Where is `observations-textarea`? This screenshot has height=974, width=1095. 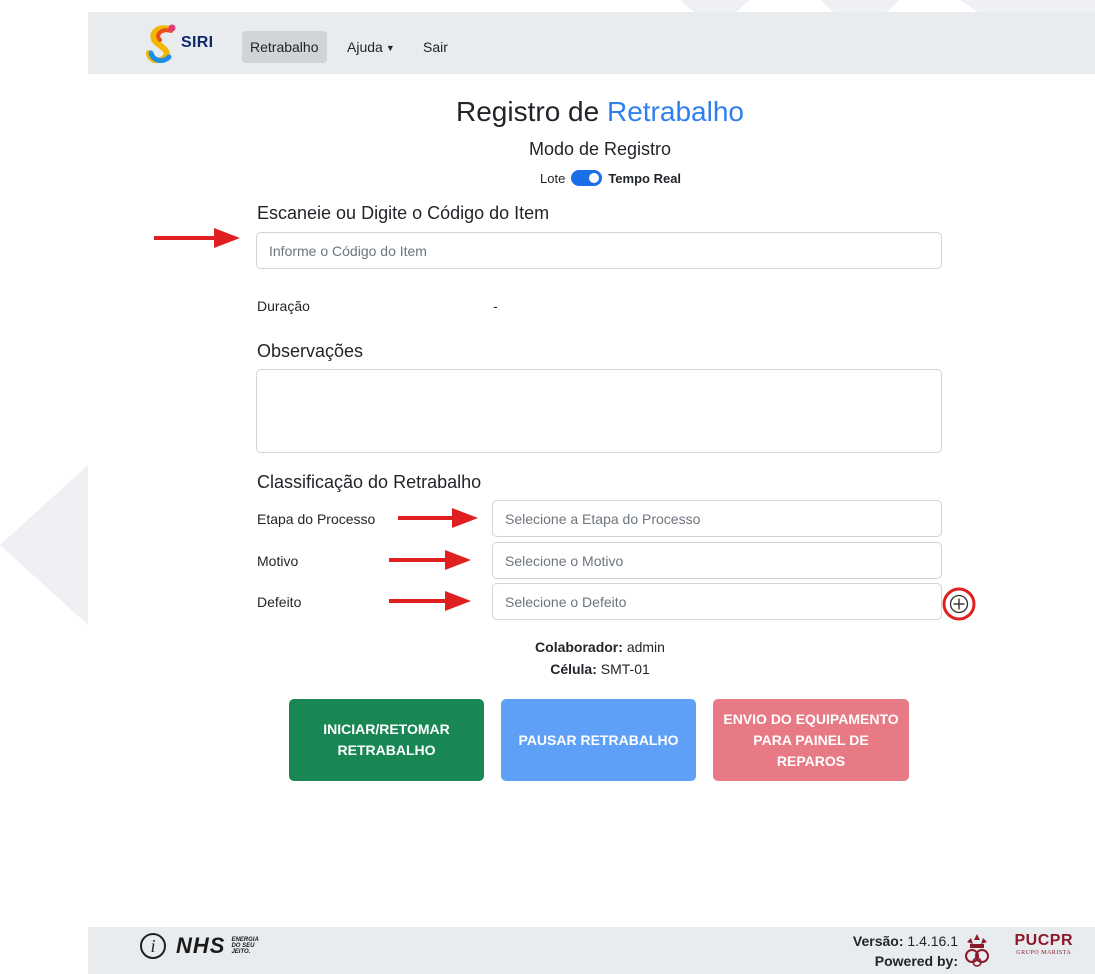
observations-textarea is located at coordinates (599, 411).